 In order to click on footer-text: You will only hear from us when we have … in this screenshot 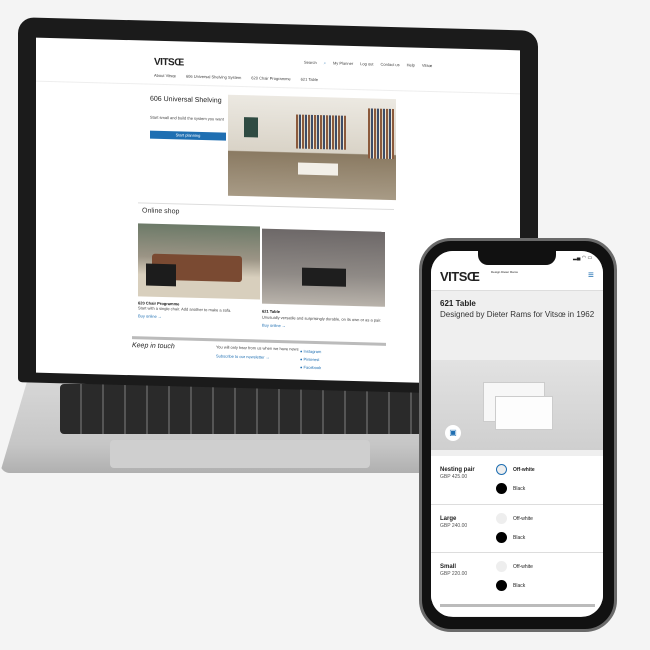, I will do `click(257, 348)`.